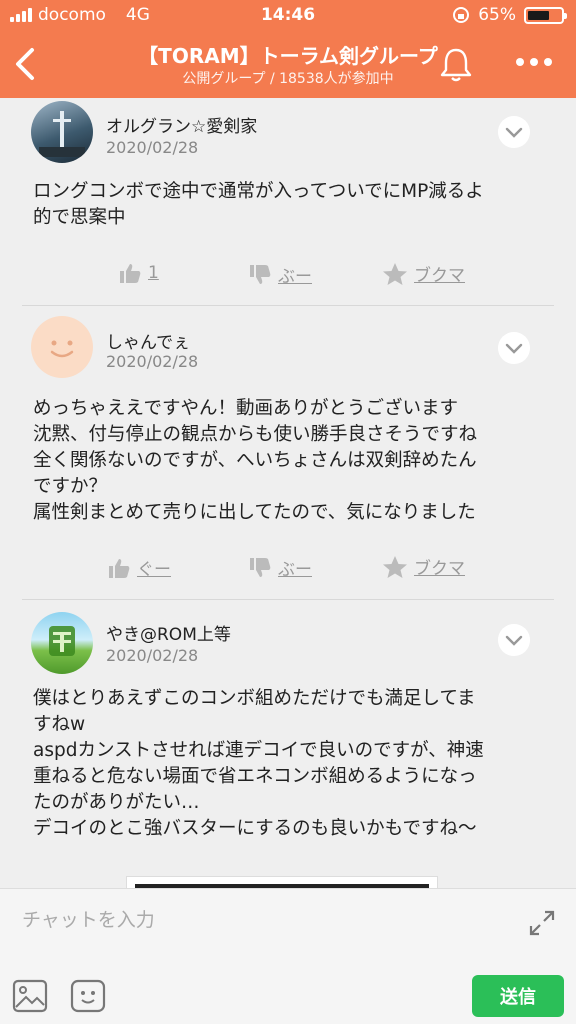  I want to click on sword-icon, so click(62, 134).